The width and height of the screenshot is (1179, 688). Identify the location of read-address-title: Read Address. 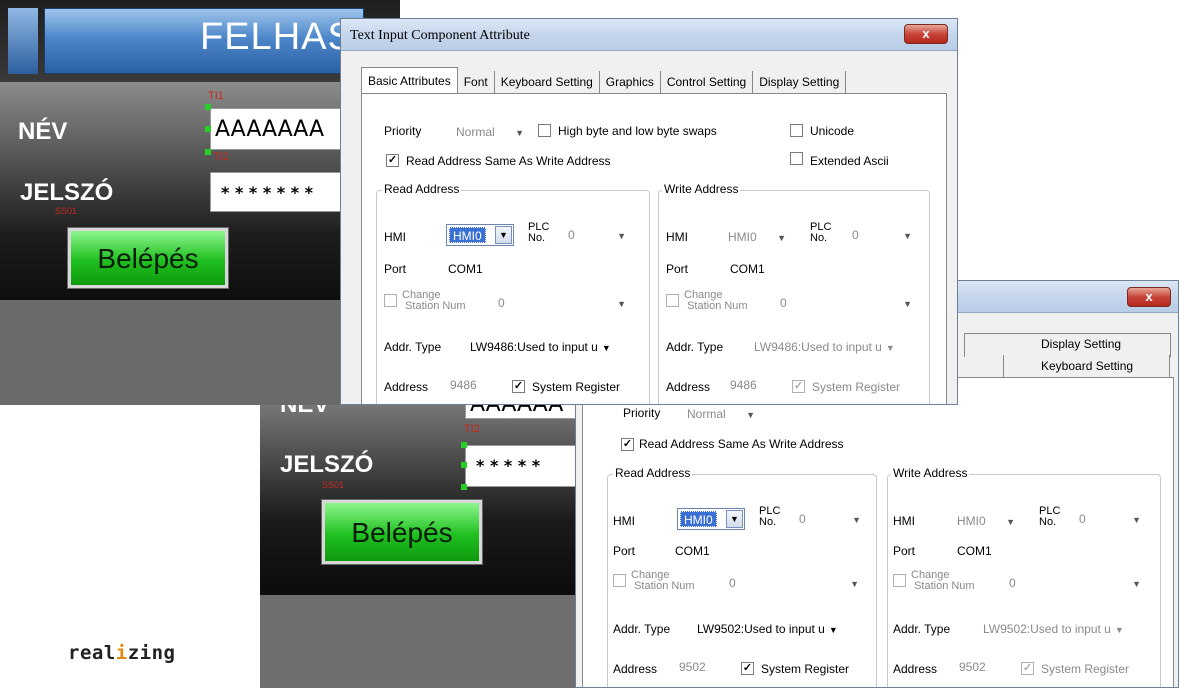
(422, 189).